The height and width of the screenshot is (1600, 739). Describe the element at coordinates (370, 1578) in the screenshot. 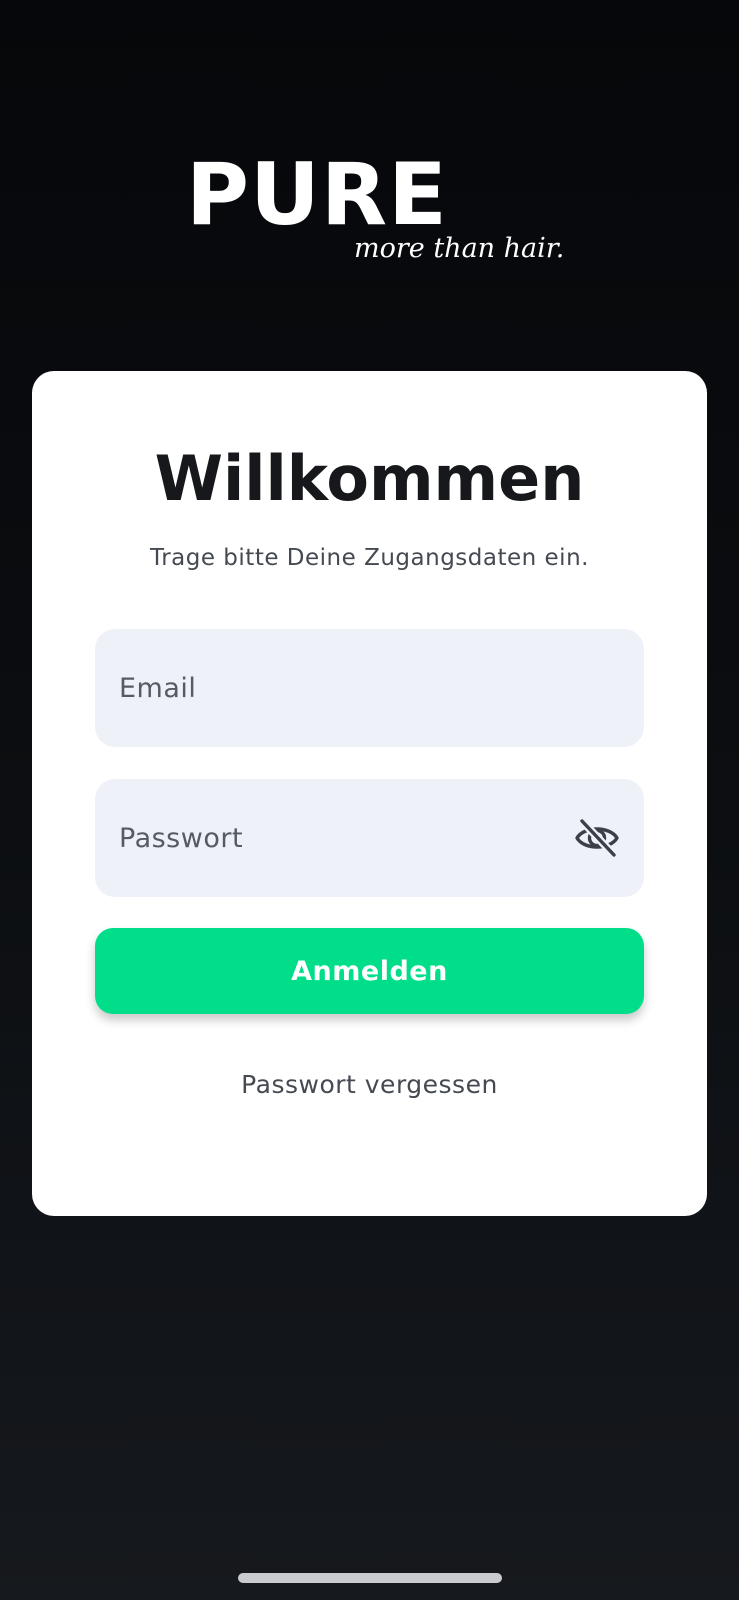

I see `home-indicator` at that location.